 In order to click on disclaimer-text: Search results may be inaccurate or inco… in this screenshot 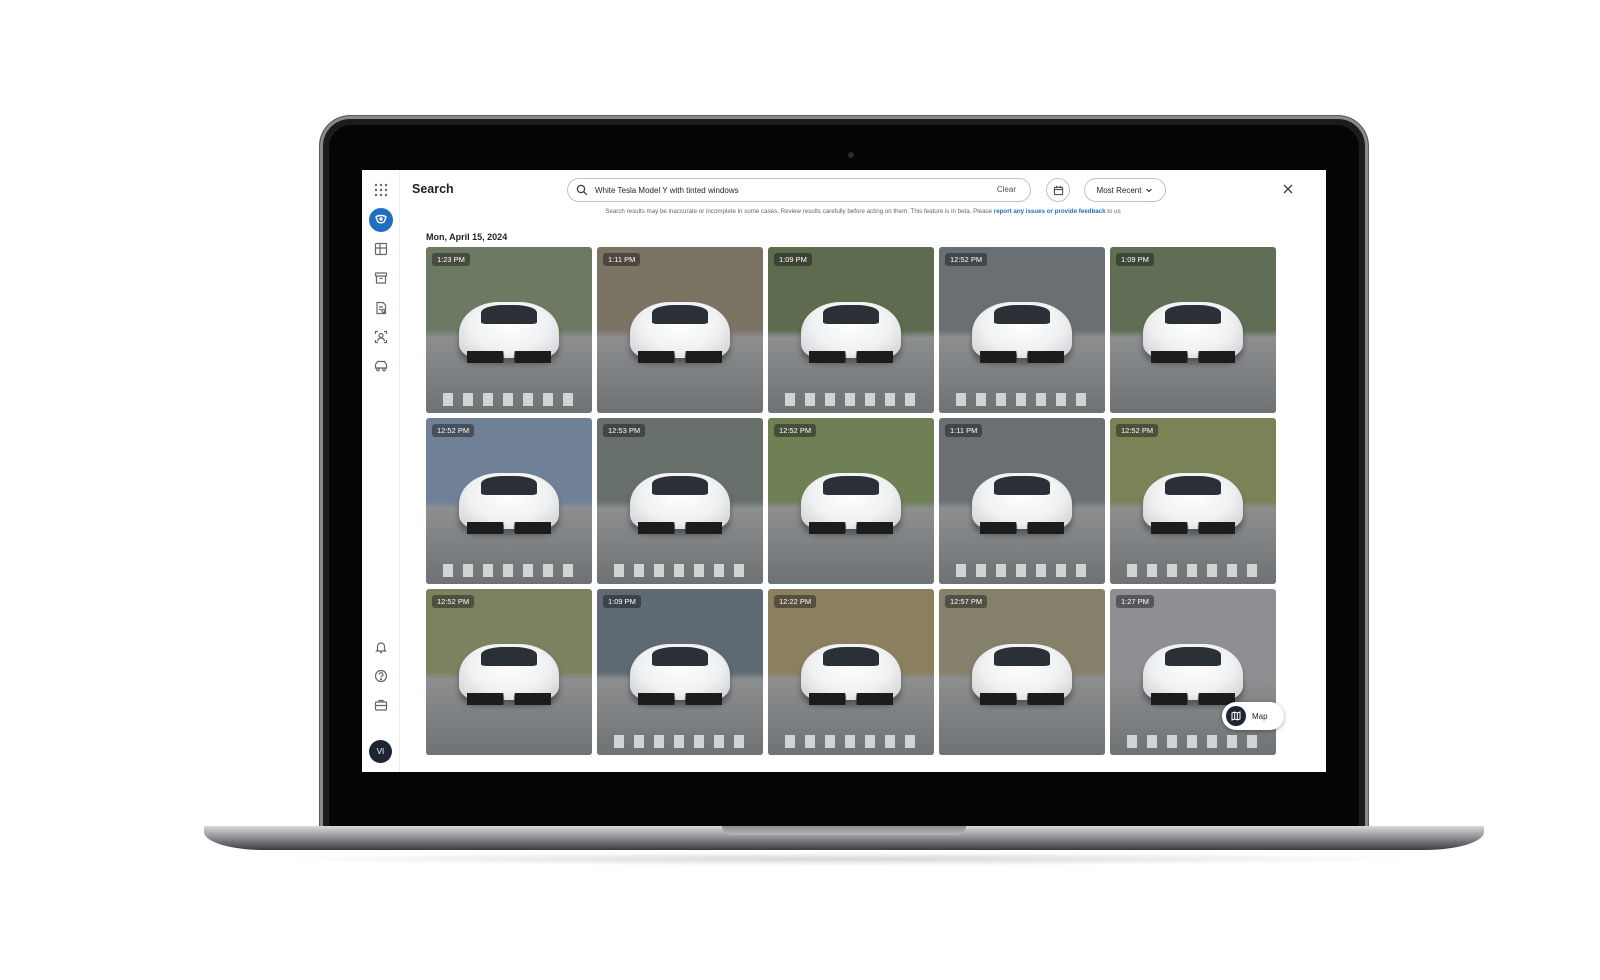, I will do `click(799, 211)`.